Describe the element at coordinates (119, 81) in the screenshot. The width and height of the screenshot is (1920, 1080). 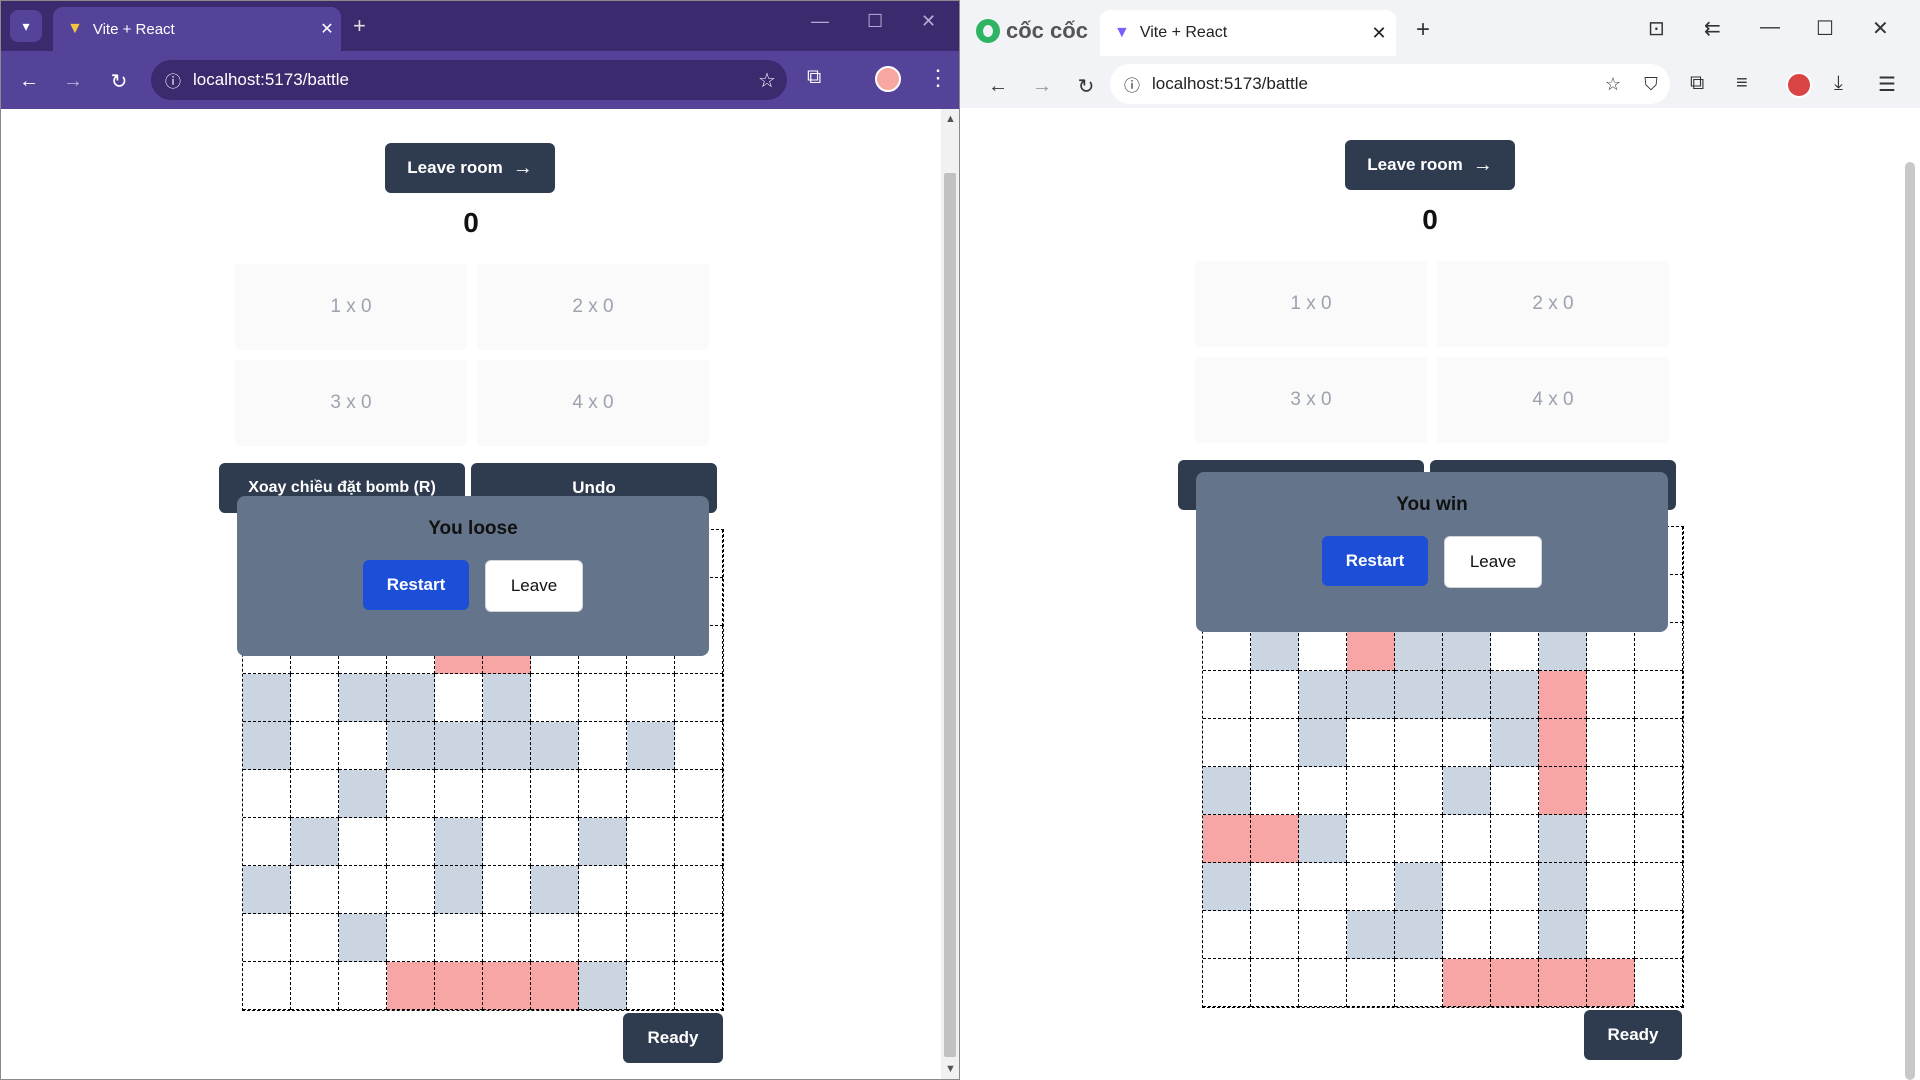
I see `reload-icon: ↻` at that location.